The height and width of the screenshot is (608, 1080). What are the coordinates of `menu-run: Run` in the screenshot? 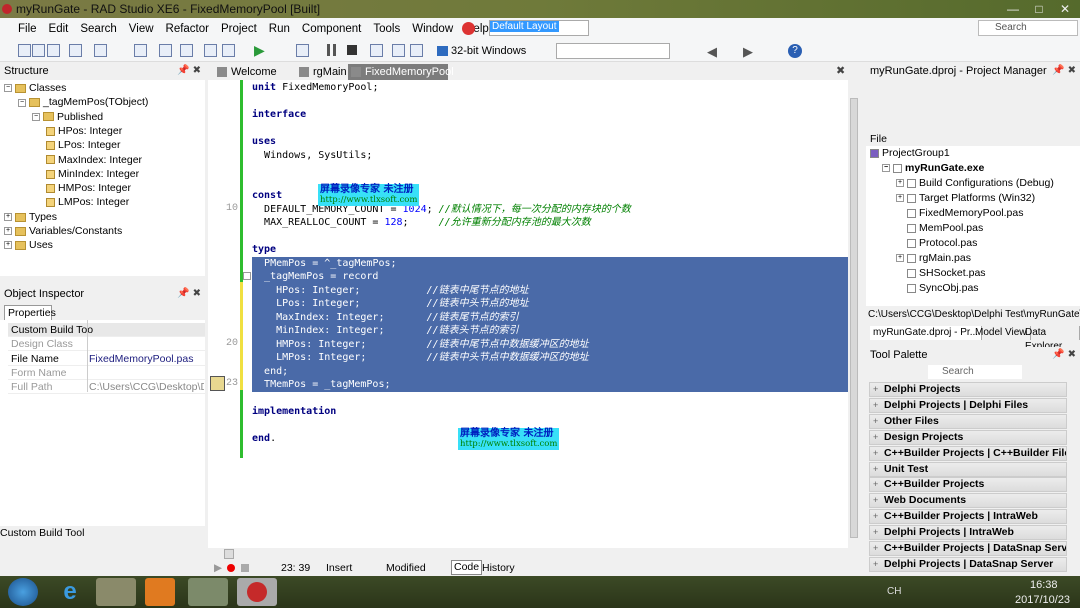 It's located at (279, 29).